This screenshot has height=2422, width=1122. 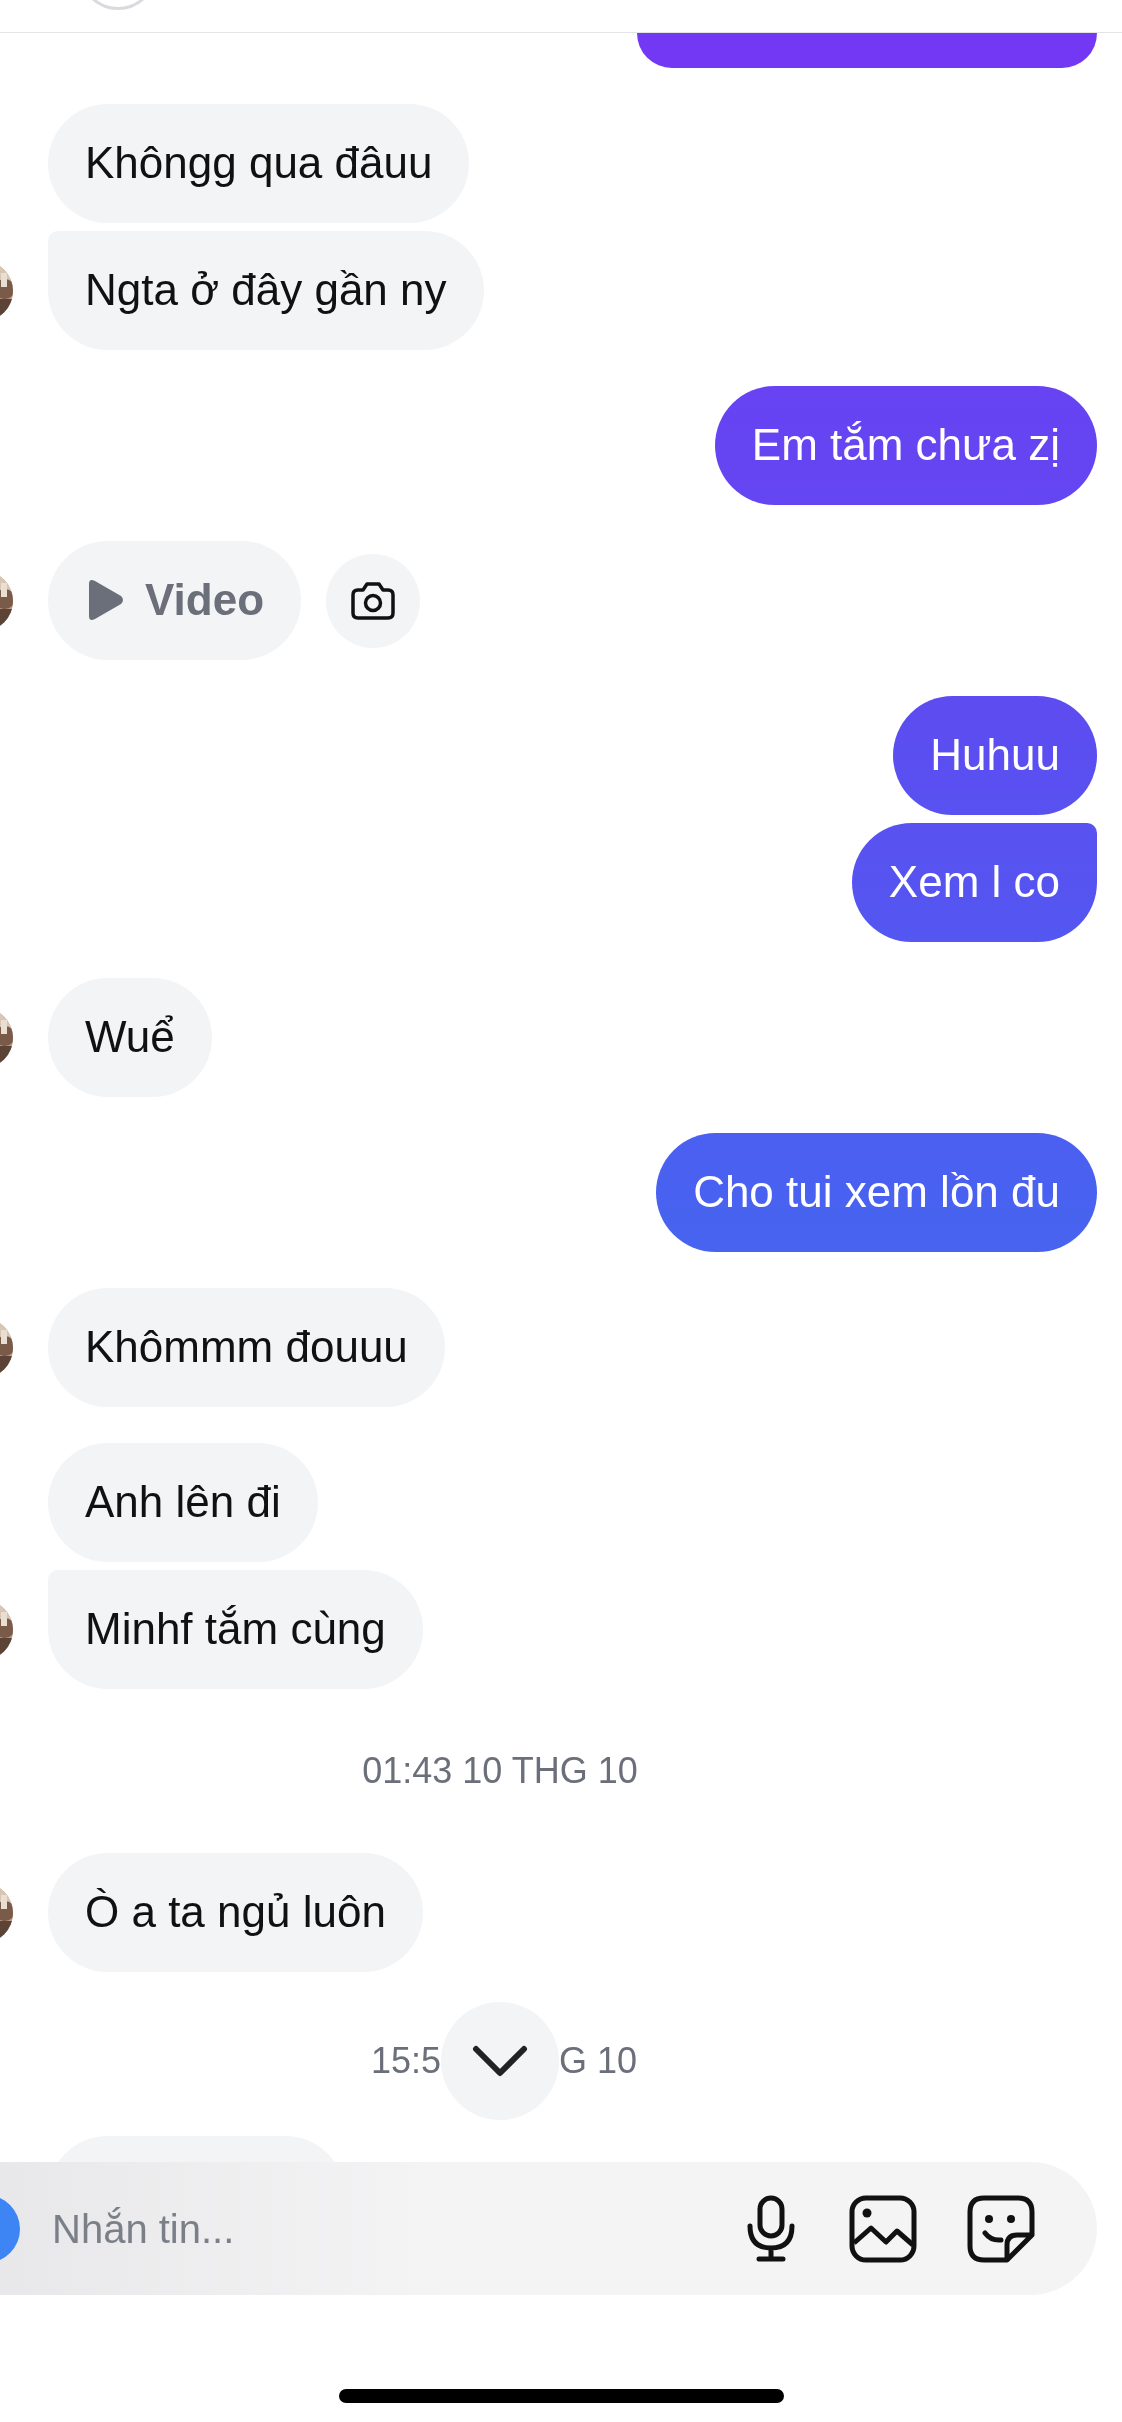 What do you see at coordinates (500, 1771) in the screenshot?
I see `timestamp: 01:43 10 THG 10` at bounding box center [500, 1771].